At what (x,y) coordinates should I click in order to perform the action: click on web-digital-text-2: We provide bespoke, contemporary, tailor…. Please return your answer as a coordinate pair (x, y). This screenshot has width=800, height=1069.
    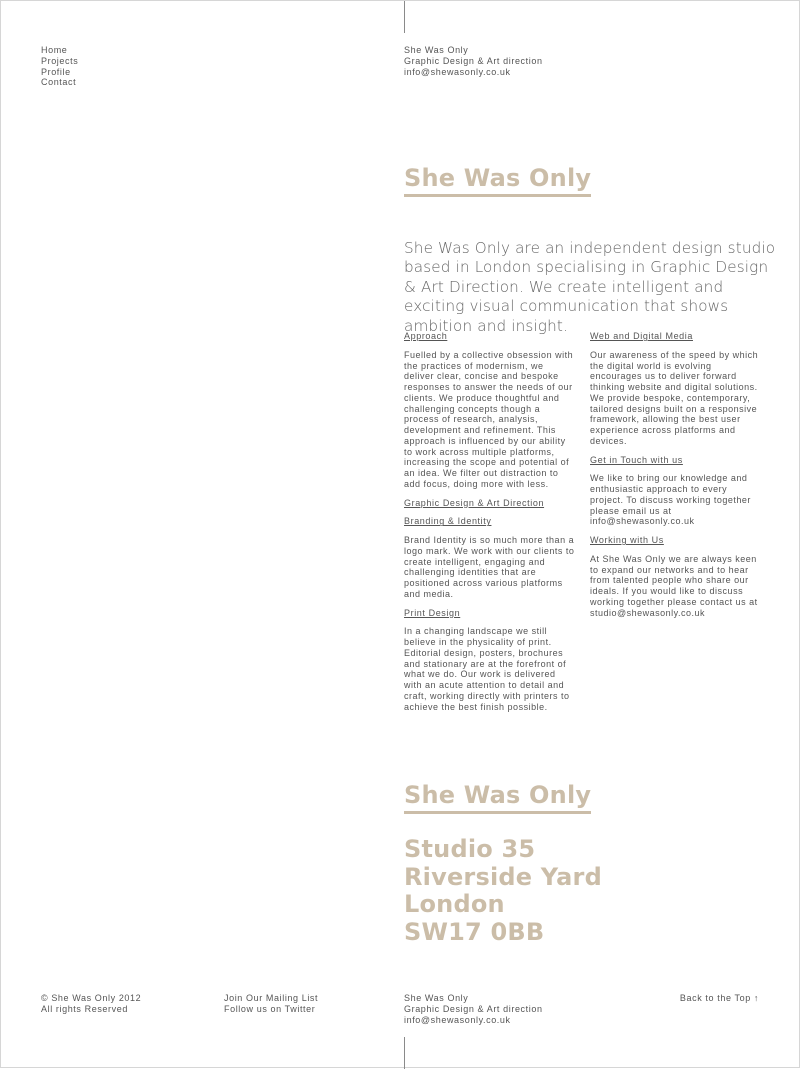
    Looking at the image, I should click on (674, 419).